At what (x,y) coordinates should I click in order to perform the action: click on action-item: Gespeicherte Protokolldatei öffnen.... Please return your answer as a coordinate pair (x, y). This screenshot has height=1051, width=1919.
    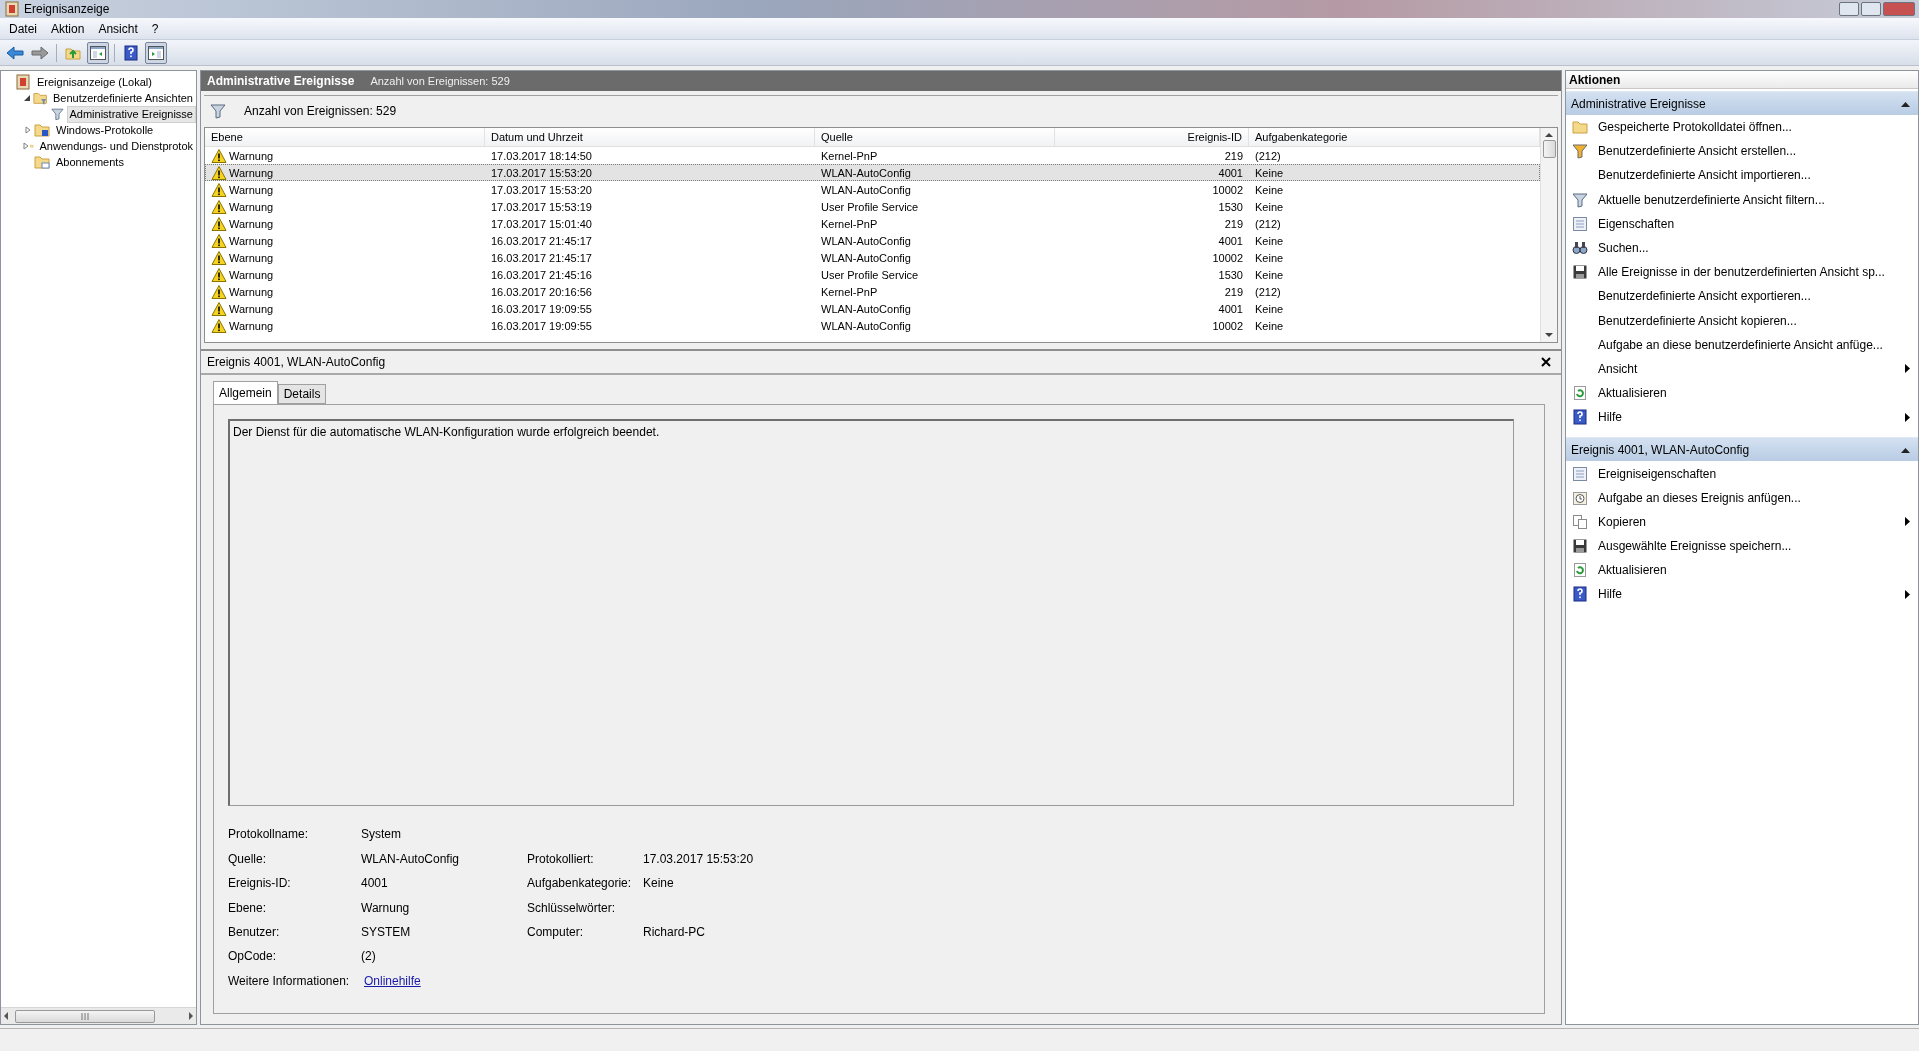
    Looking at the image, I should click on (1742, 127).